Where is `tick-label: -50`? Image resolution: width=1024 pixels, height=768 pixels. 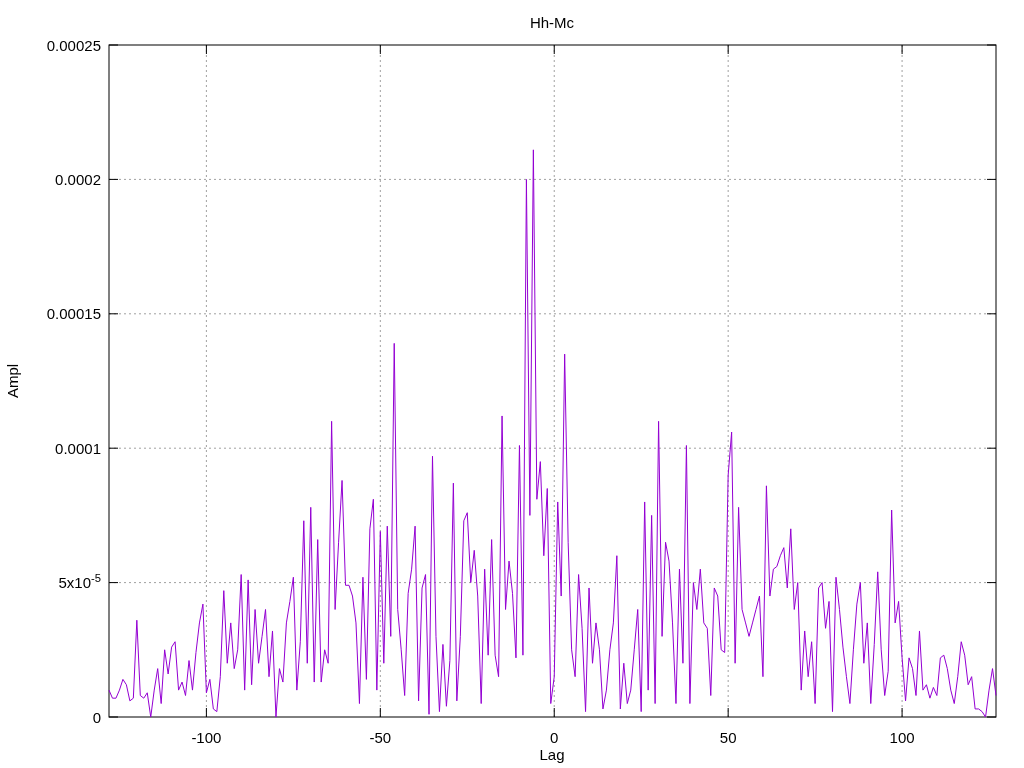
tick-label: -50 is located at coordinates (380, 737).